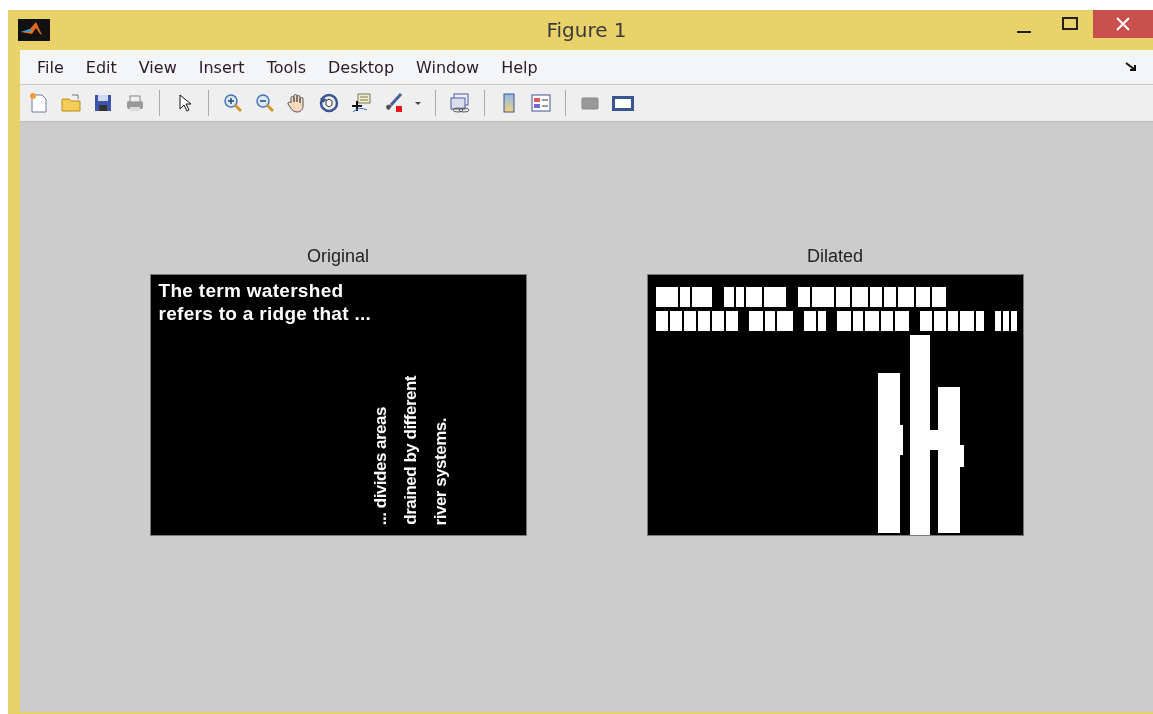  I want to click on data-cursor-icon, so click(361, 103).